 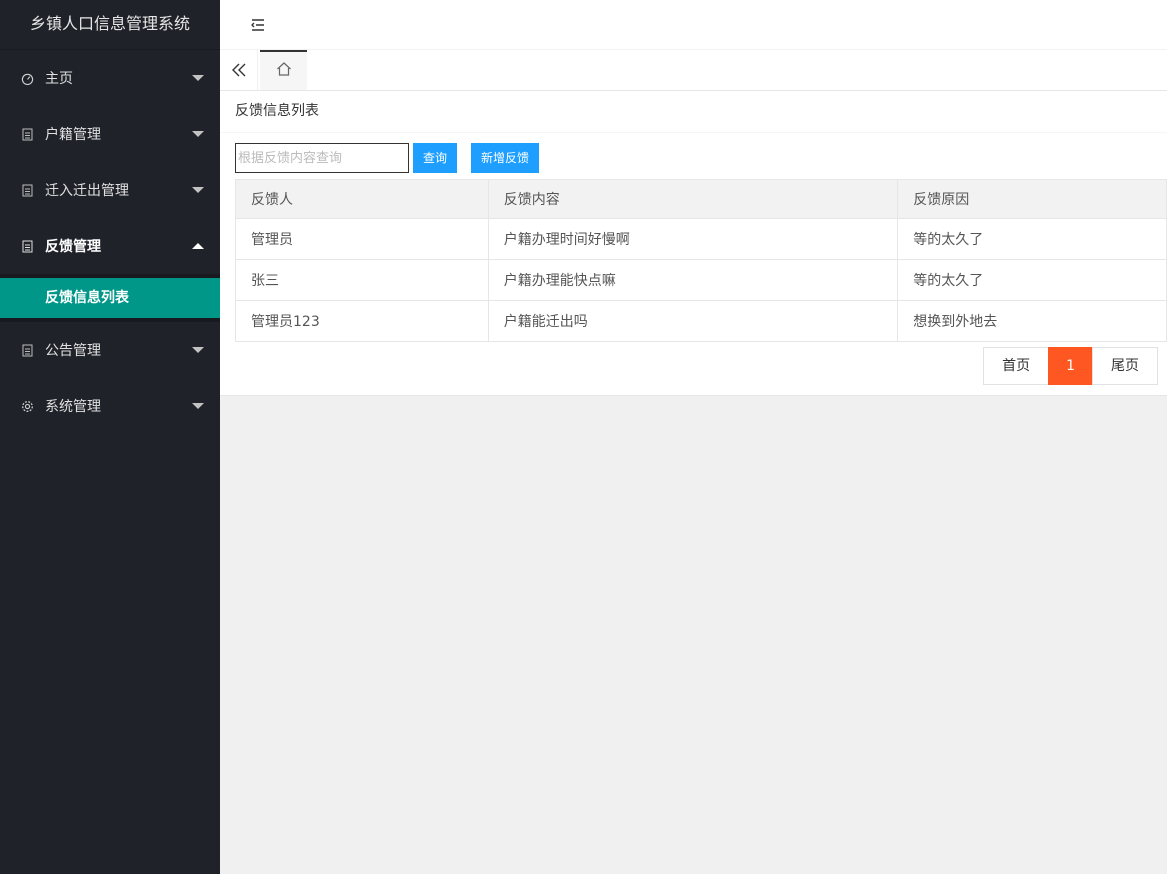 What do you see at coordinates (693, 112) in the screenshot?
I see `page-title: 反馈信息列表` at bounding box center [693, 112].